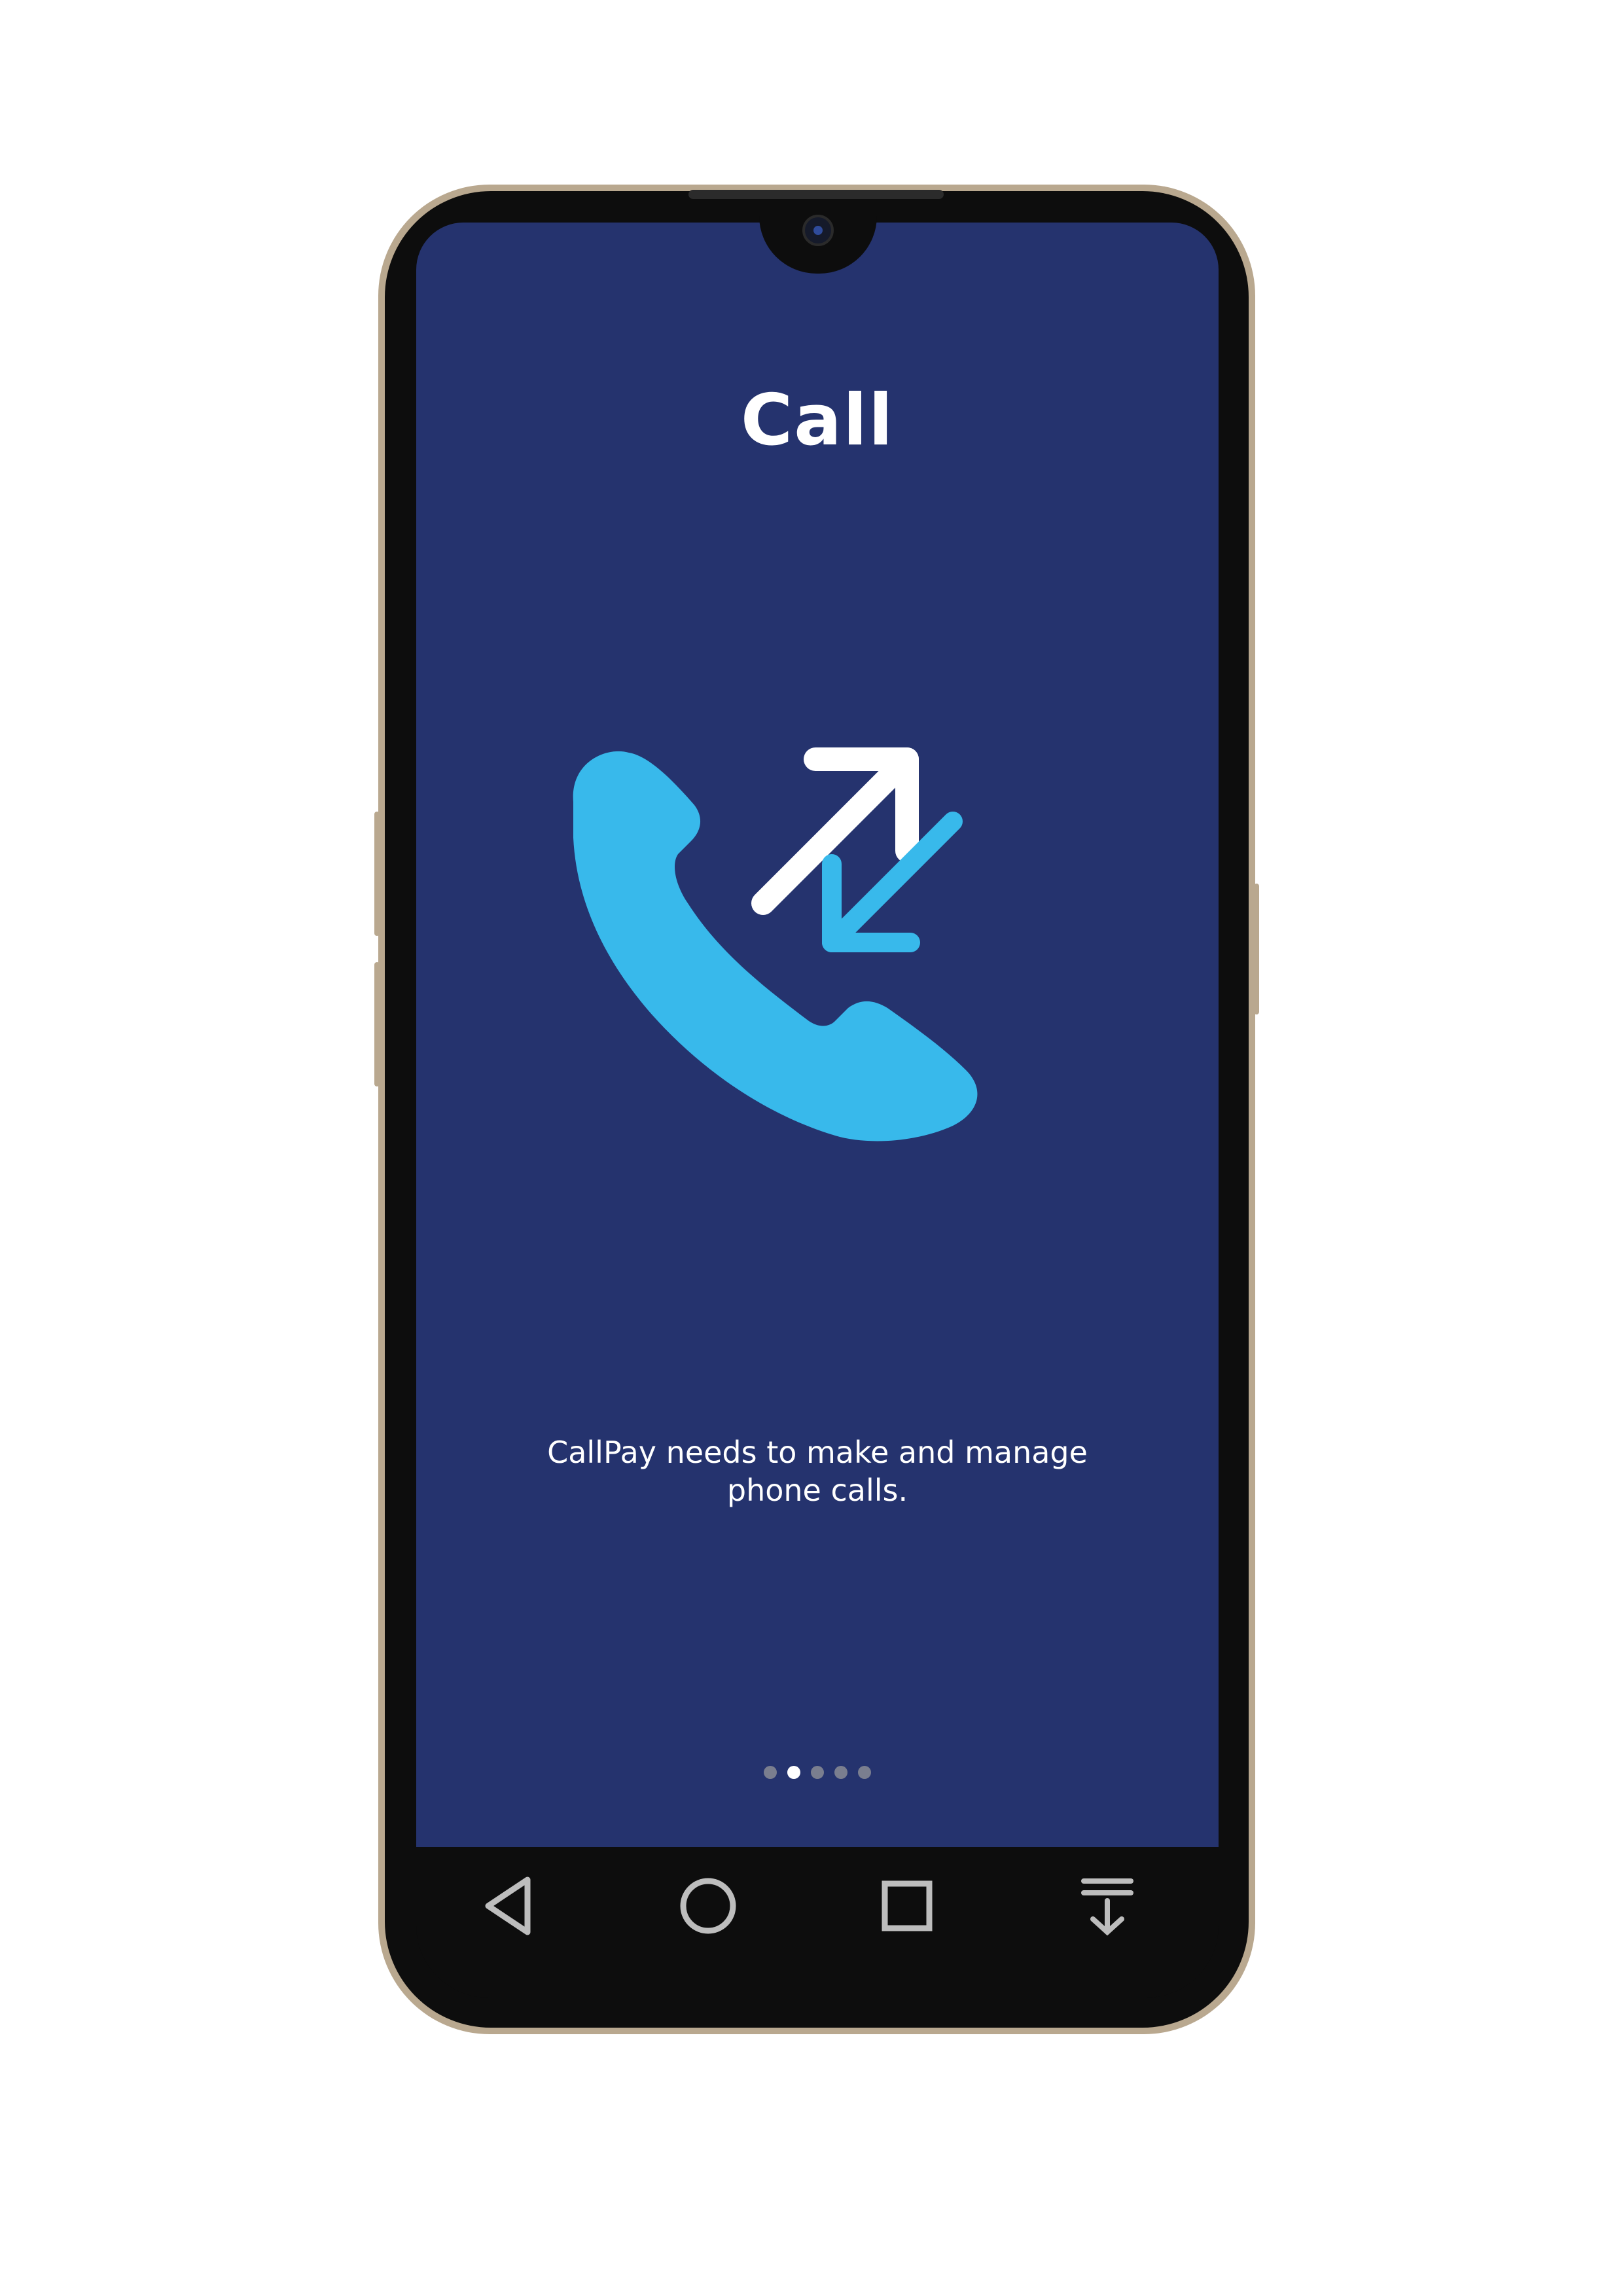 This screenshot has width=1623, height=2296. What do you see at coordinates (816, 194) in the screenshot?
I see `earpiece-speaker` at bounding box center [816, 194].